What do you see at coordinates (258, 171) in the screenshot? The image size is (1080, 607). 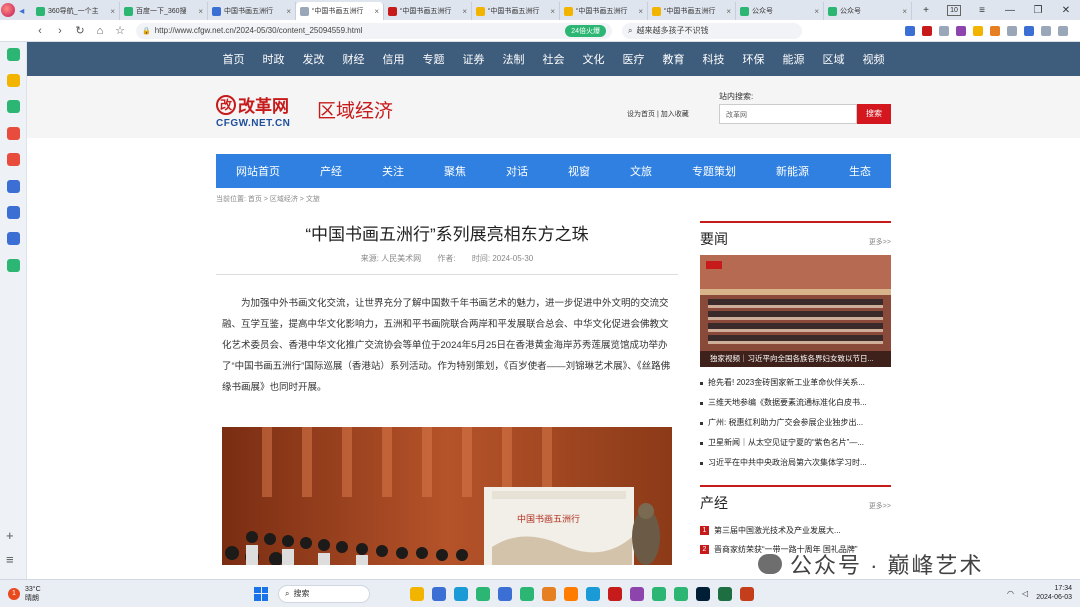 I see `channel-nav-item: 网站首页` at bounding box center [258, 171].